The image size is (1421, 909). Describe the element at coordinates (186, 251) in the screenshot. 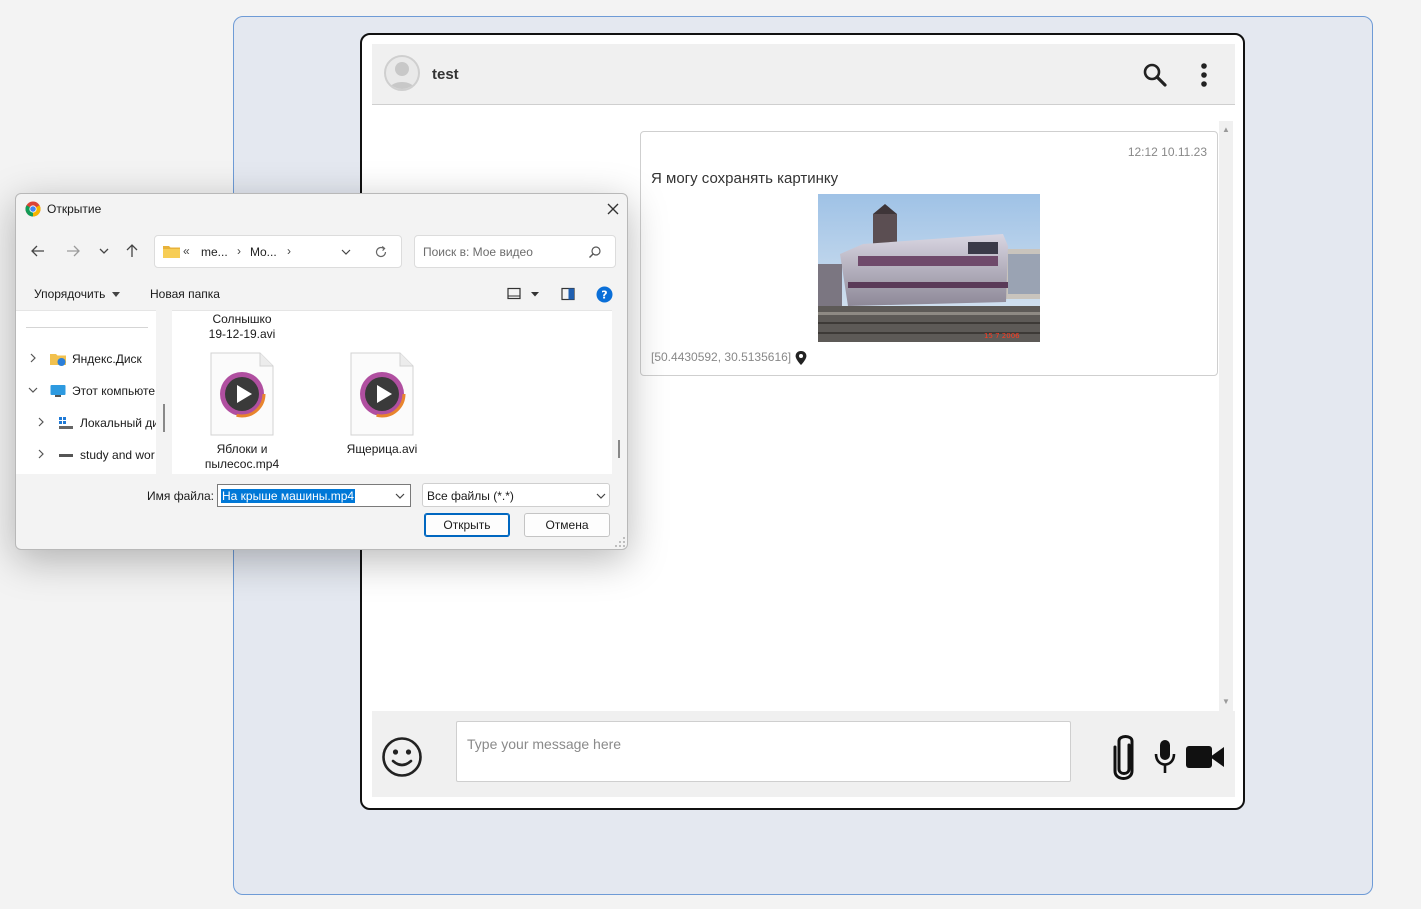

I see `breadcrumb-overflow: «` at that location.